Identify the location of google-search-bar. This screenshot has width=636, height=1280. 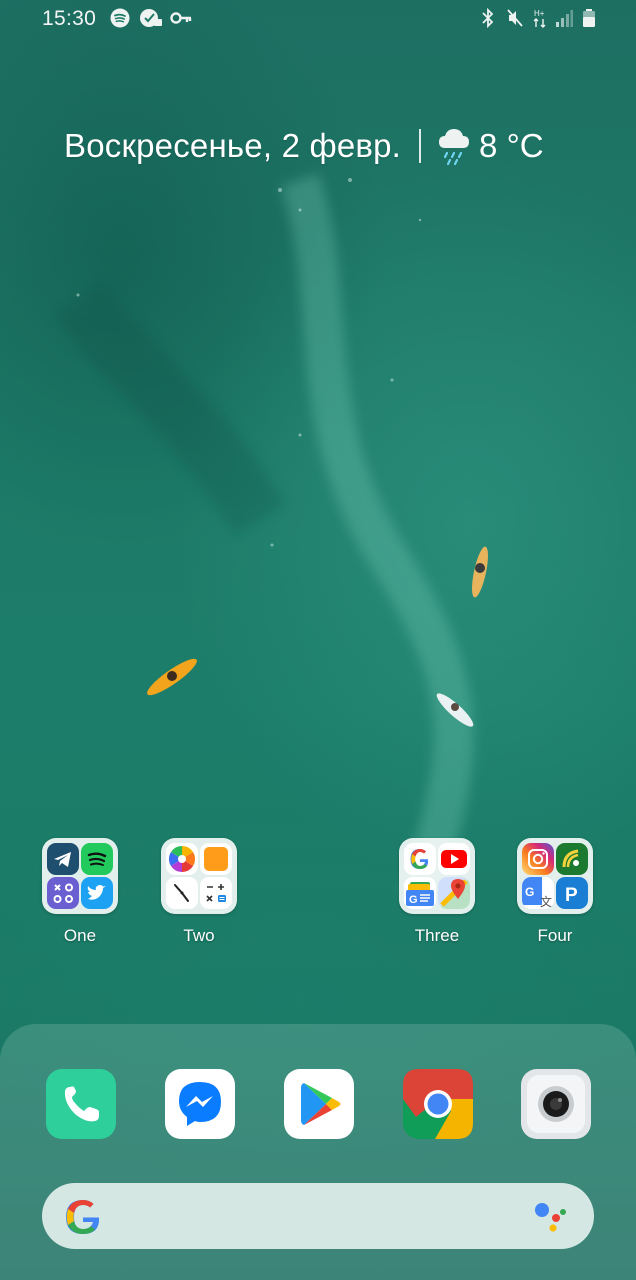
(318, 1216).